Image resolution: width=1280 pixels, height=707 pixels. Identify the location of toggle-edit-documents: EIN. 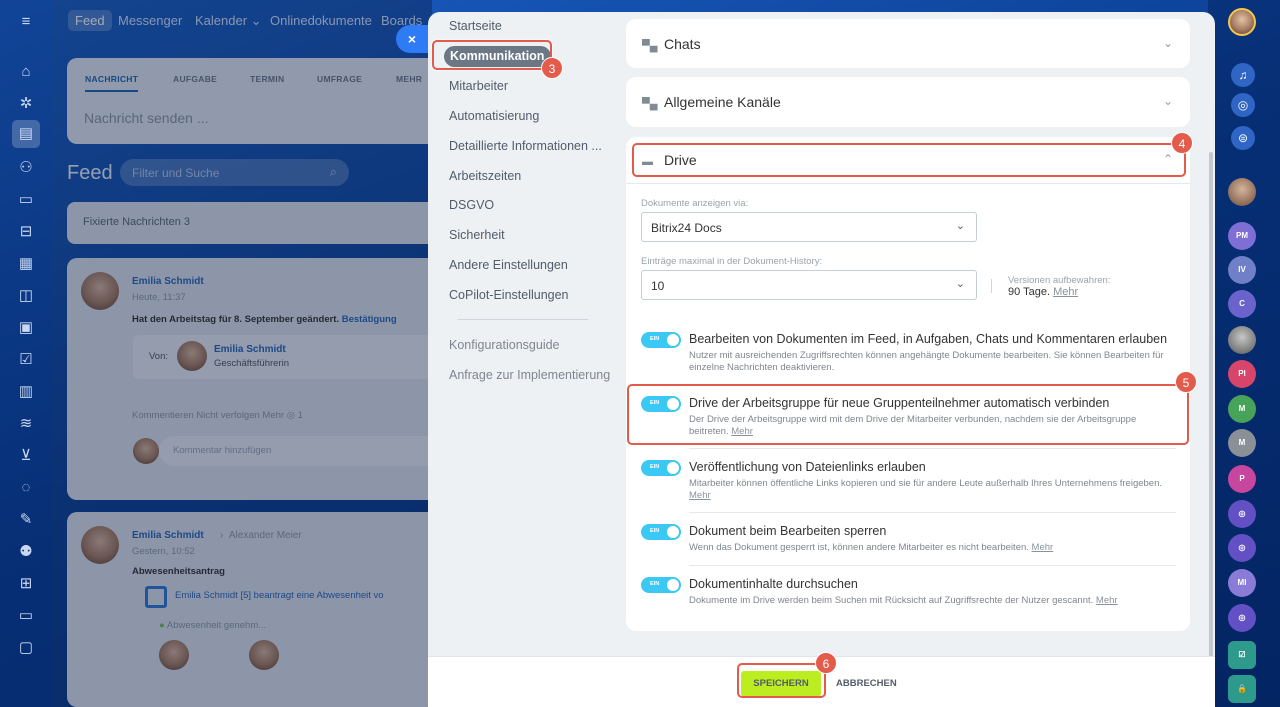
(661, 340).